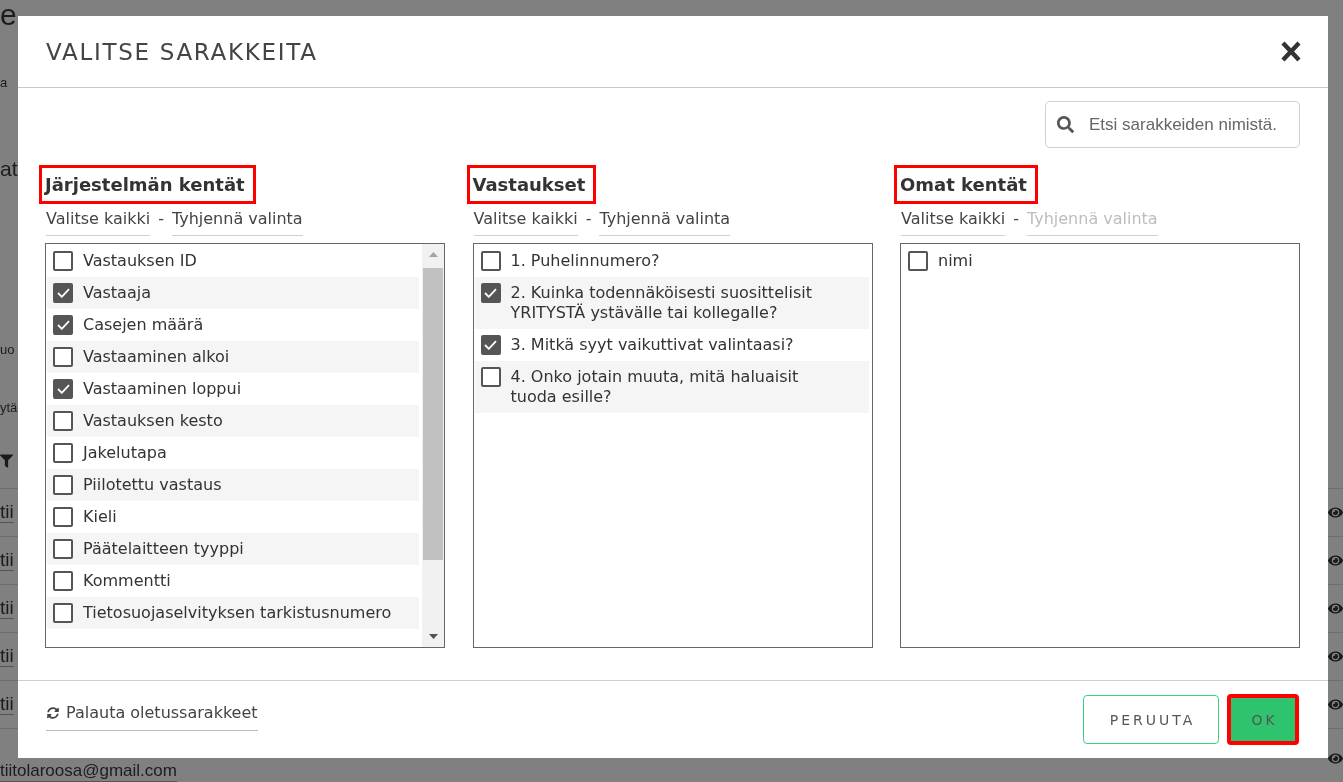 The height and width of the screenshot is (782, 1343). What do you see at coordinates (147, 184) in the screenshot?
I see `column-heading: Järjestelmän kentät` at bounding box center [147, 184].